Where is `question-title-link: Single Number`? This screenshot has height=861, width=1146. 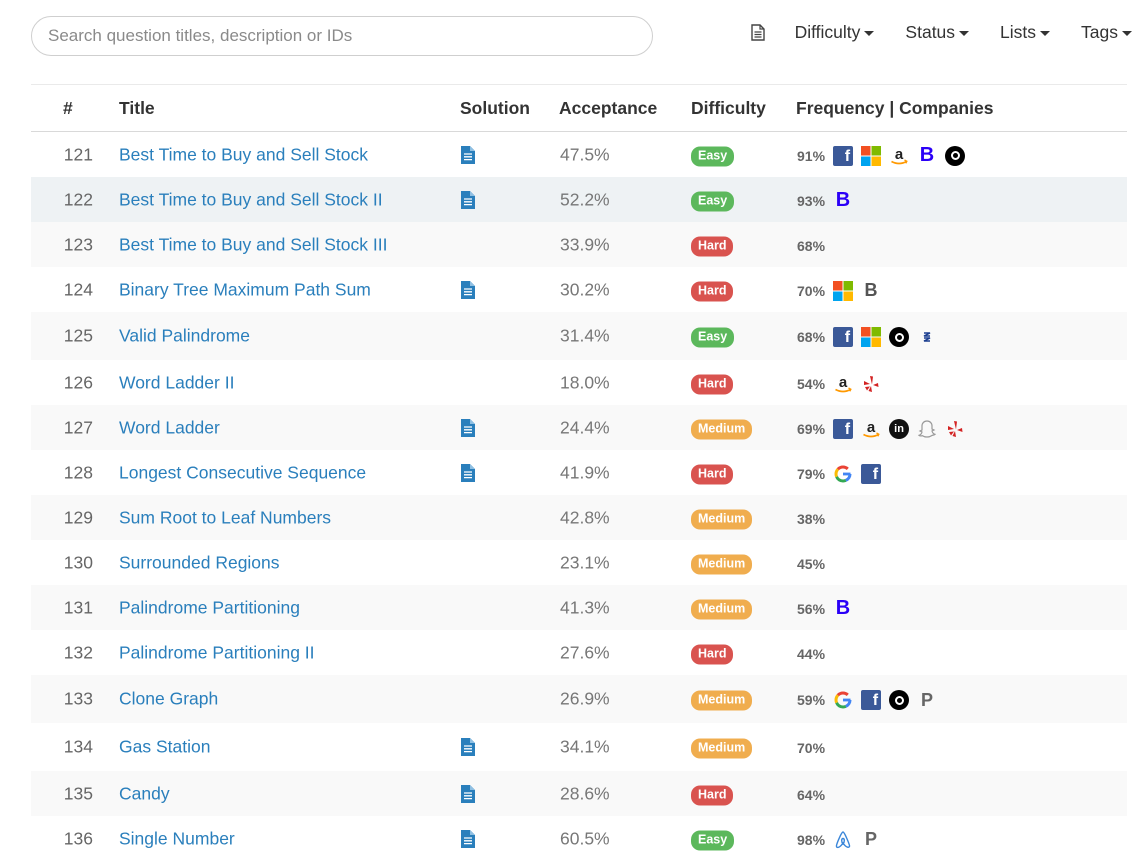 question-title-link: Single Number is located at coordinates (177, 838).